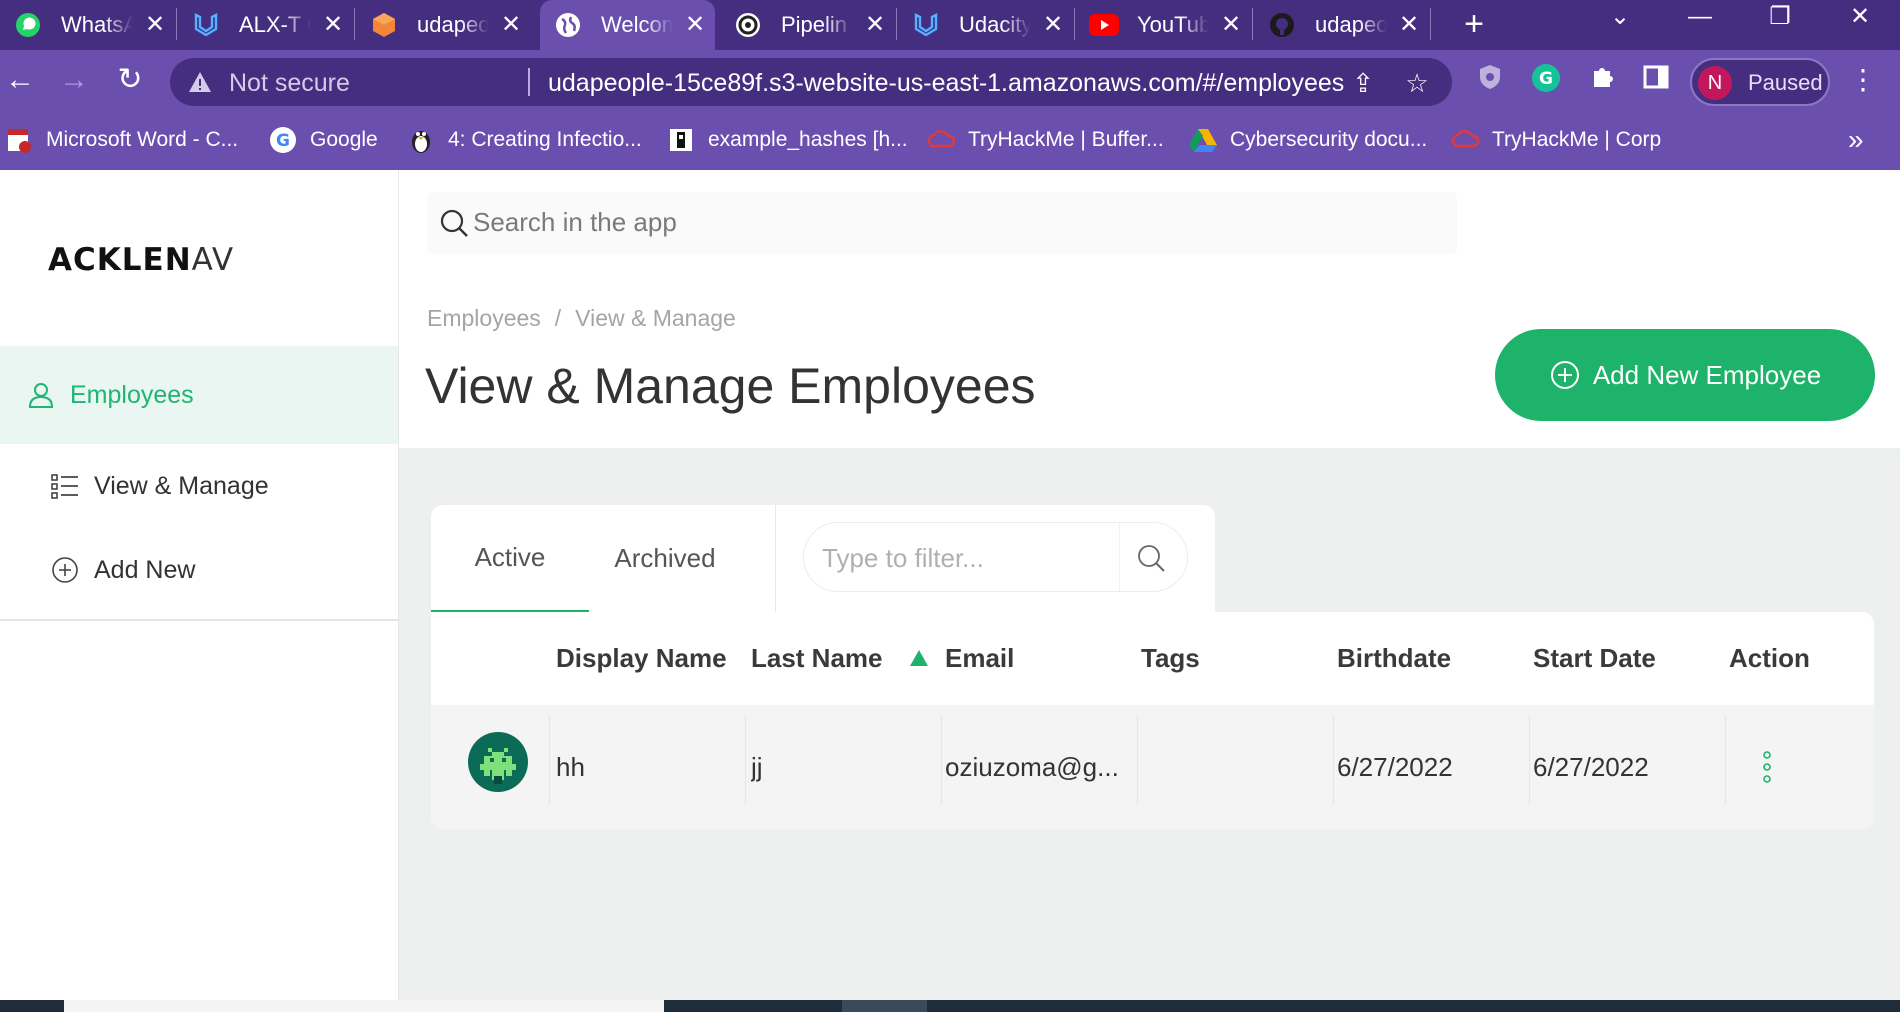 This screenshot has width=1900, height=1012. I want to click on globe-icon, so click(568, 25).